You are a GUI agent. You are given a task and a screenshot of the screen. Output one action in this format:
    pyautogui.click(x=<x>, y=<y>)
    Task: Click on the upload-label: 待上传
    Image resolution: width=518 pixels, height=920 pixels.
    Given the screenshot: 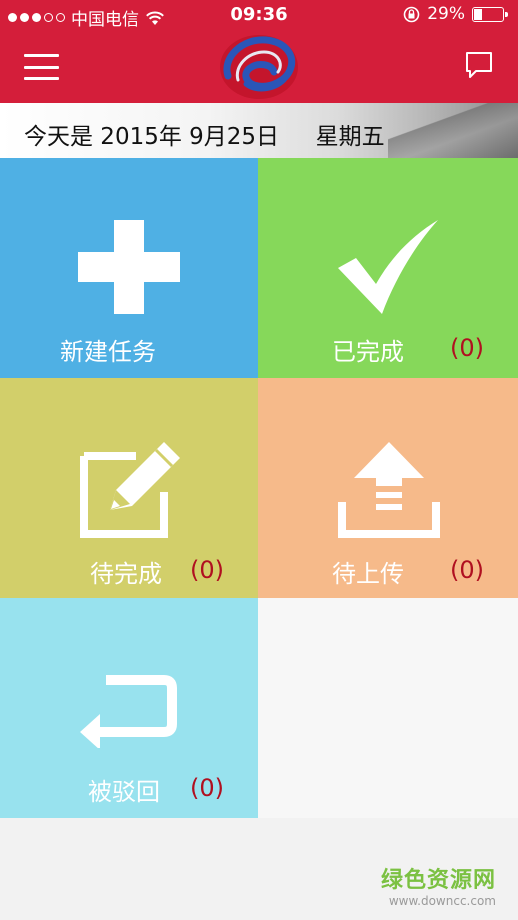 What is the action you would take?
    pyautogui.click(x=368, y=574)
    